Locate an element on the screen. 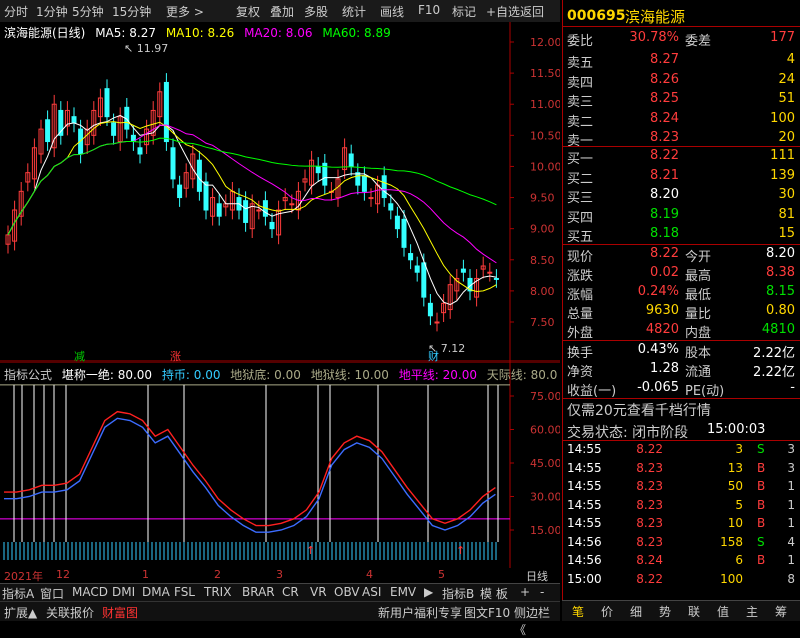 The width and height of the screenshot is (800, 638). tick-price: 8.23 is located at coordinates (649, 504).